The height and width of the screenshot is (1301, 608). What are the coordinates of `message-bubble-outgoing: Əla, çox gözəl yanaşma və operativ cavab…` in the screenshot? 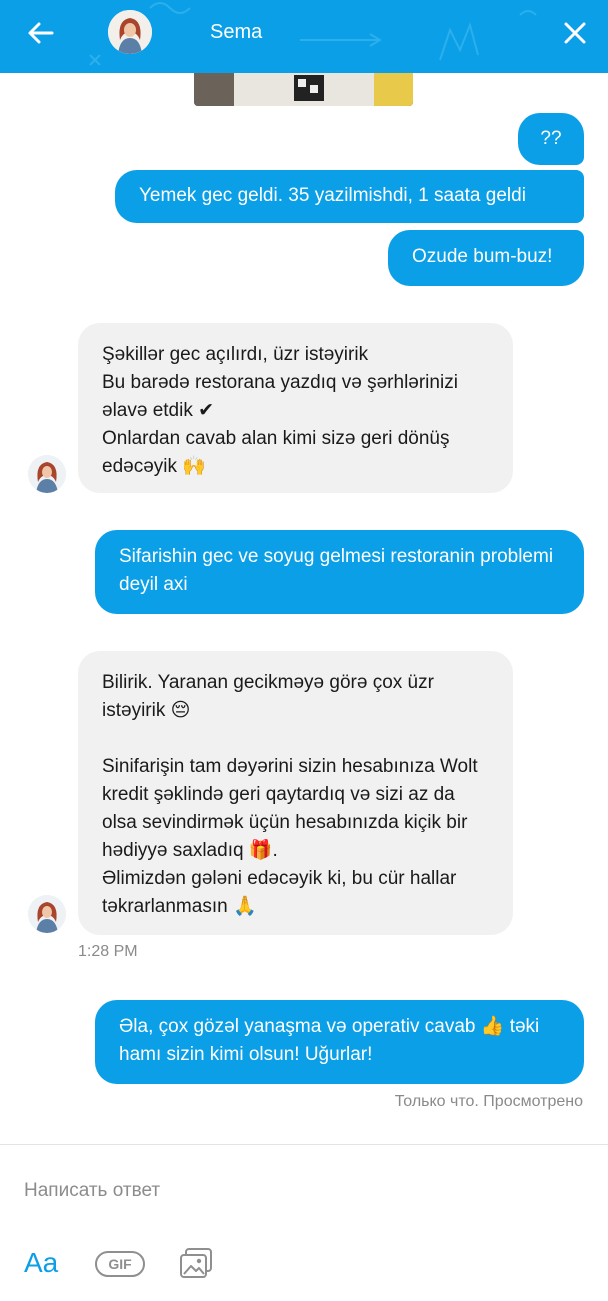 It's located at (339, 1042).